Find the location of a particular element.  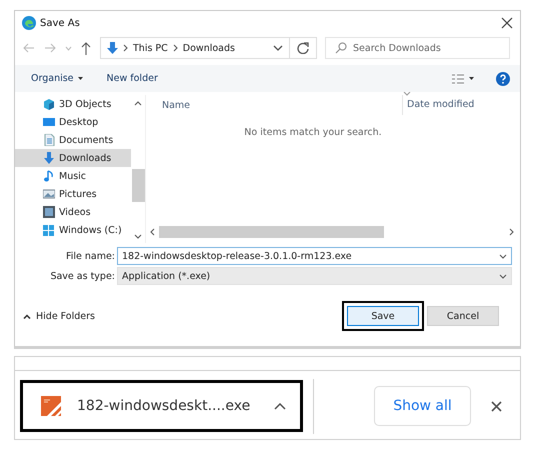

sidebar-item: Desktop is located at coordinates (73, 122).